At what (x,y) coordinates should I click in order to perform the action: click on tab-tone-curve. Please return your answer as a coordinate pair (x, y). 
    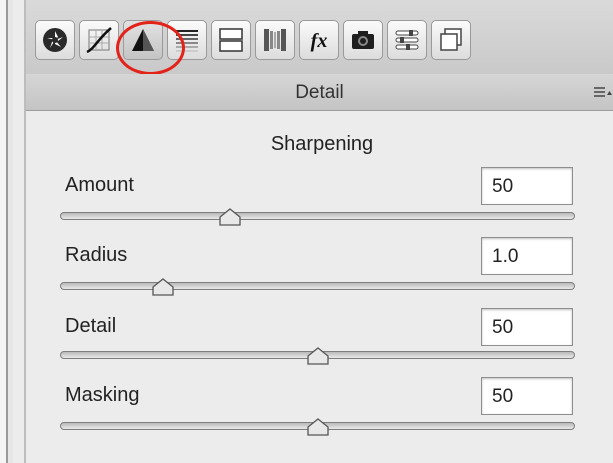
    Looking at the image, I should click on (99, 40).